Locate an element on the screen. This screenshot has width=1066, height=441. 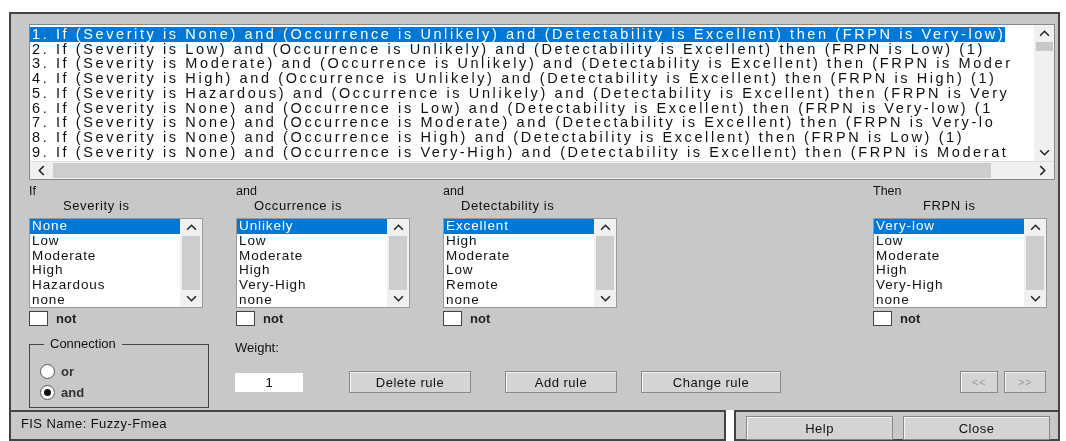
rule-item: 8. If (Severity is None) and (Occurrence is High) and (Detectability is Excellent) then (FRPN is Low) (1) is located at coordinates (497, 137).